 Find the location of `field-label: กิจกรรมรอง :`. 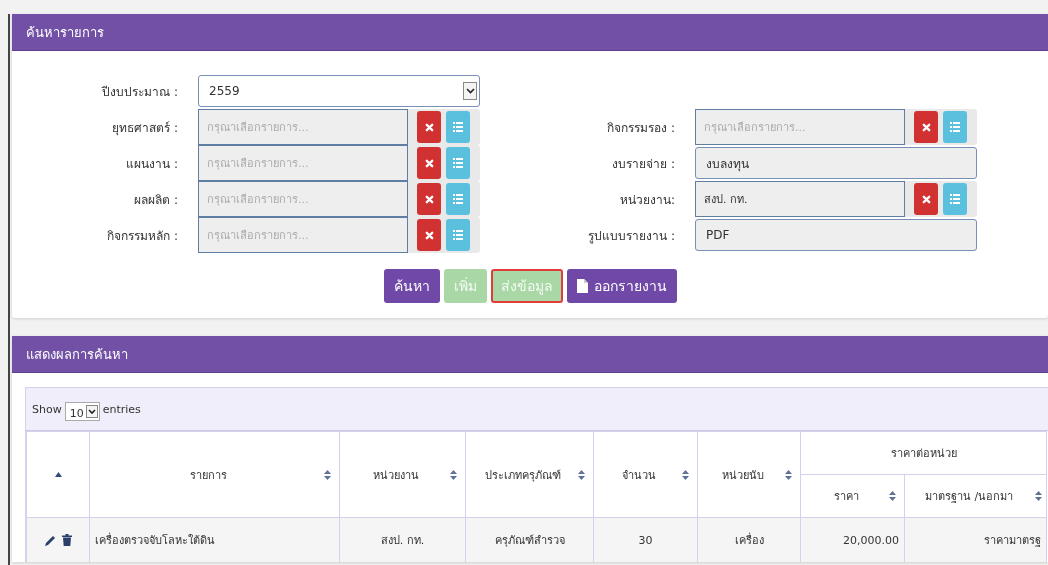

field-label: กิจกรรมรอง : is located at coordinates (641, 128).